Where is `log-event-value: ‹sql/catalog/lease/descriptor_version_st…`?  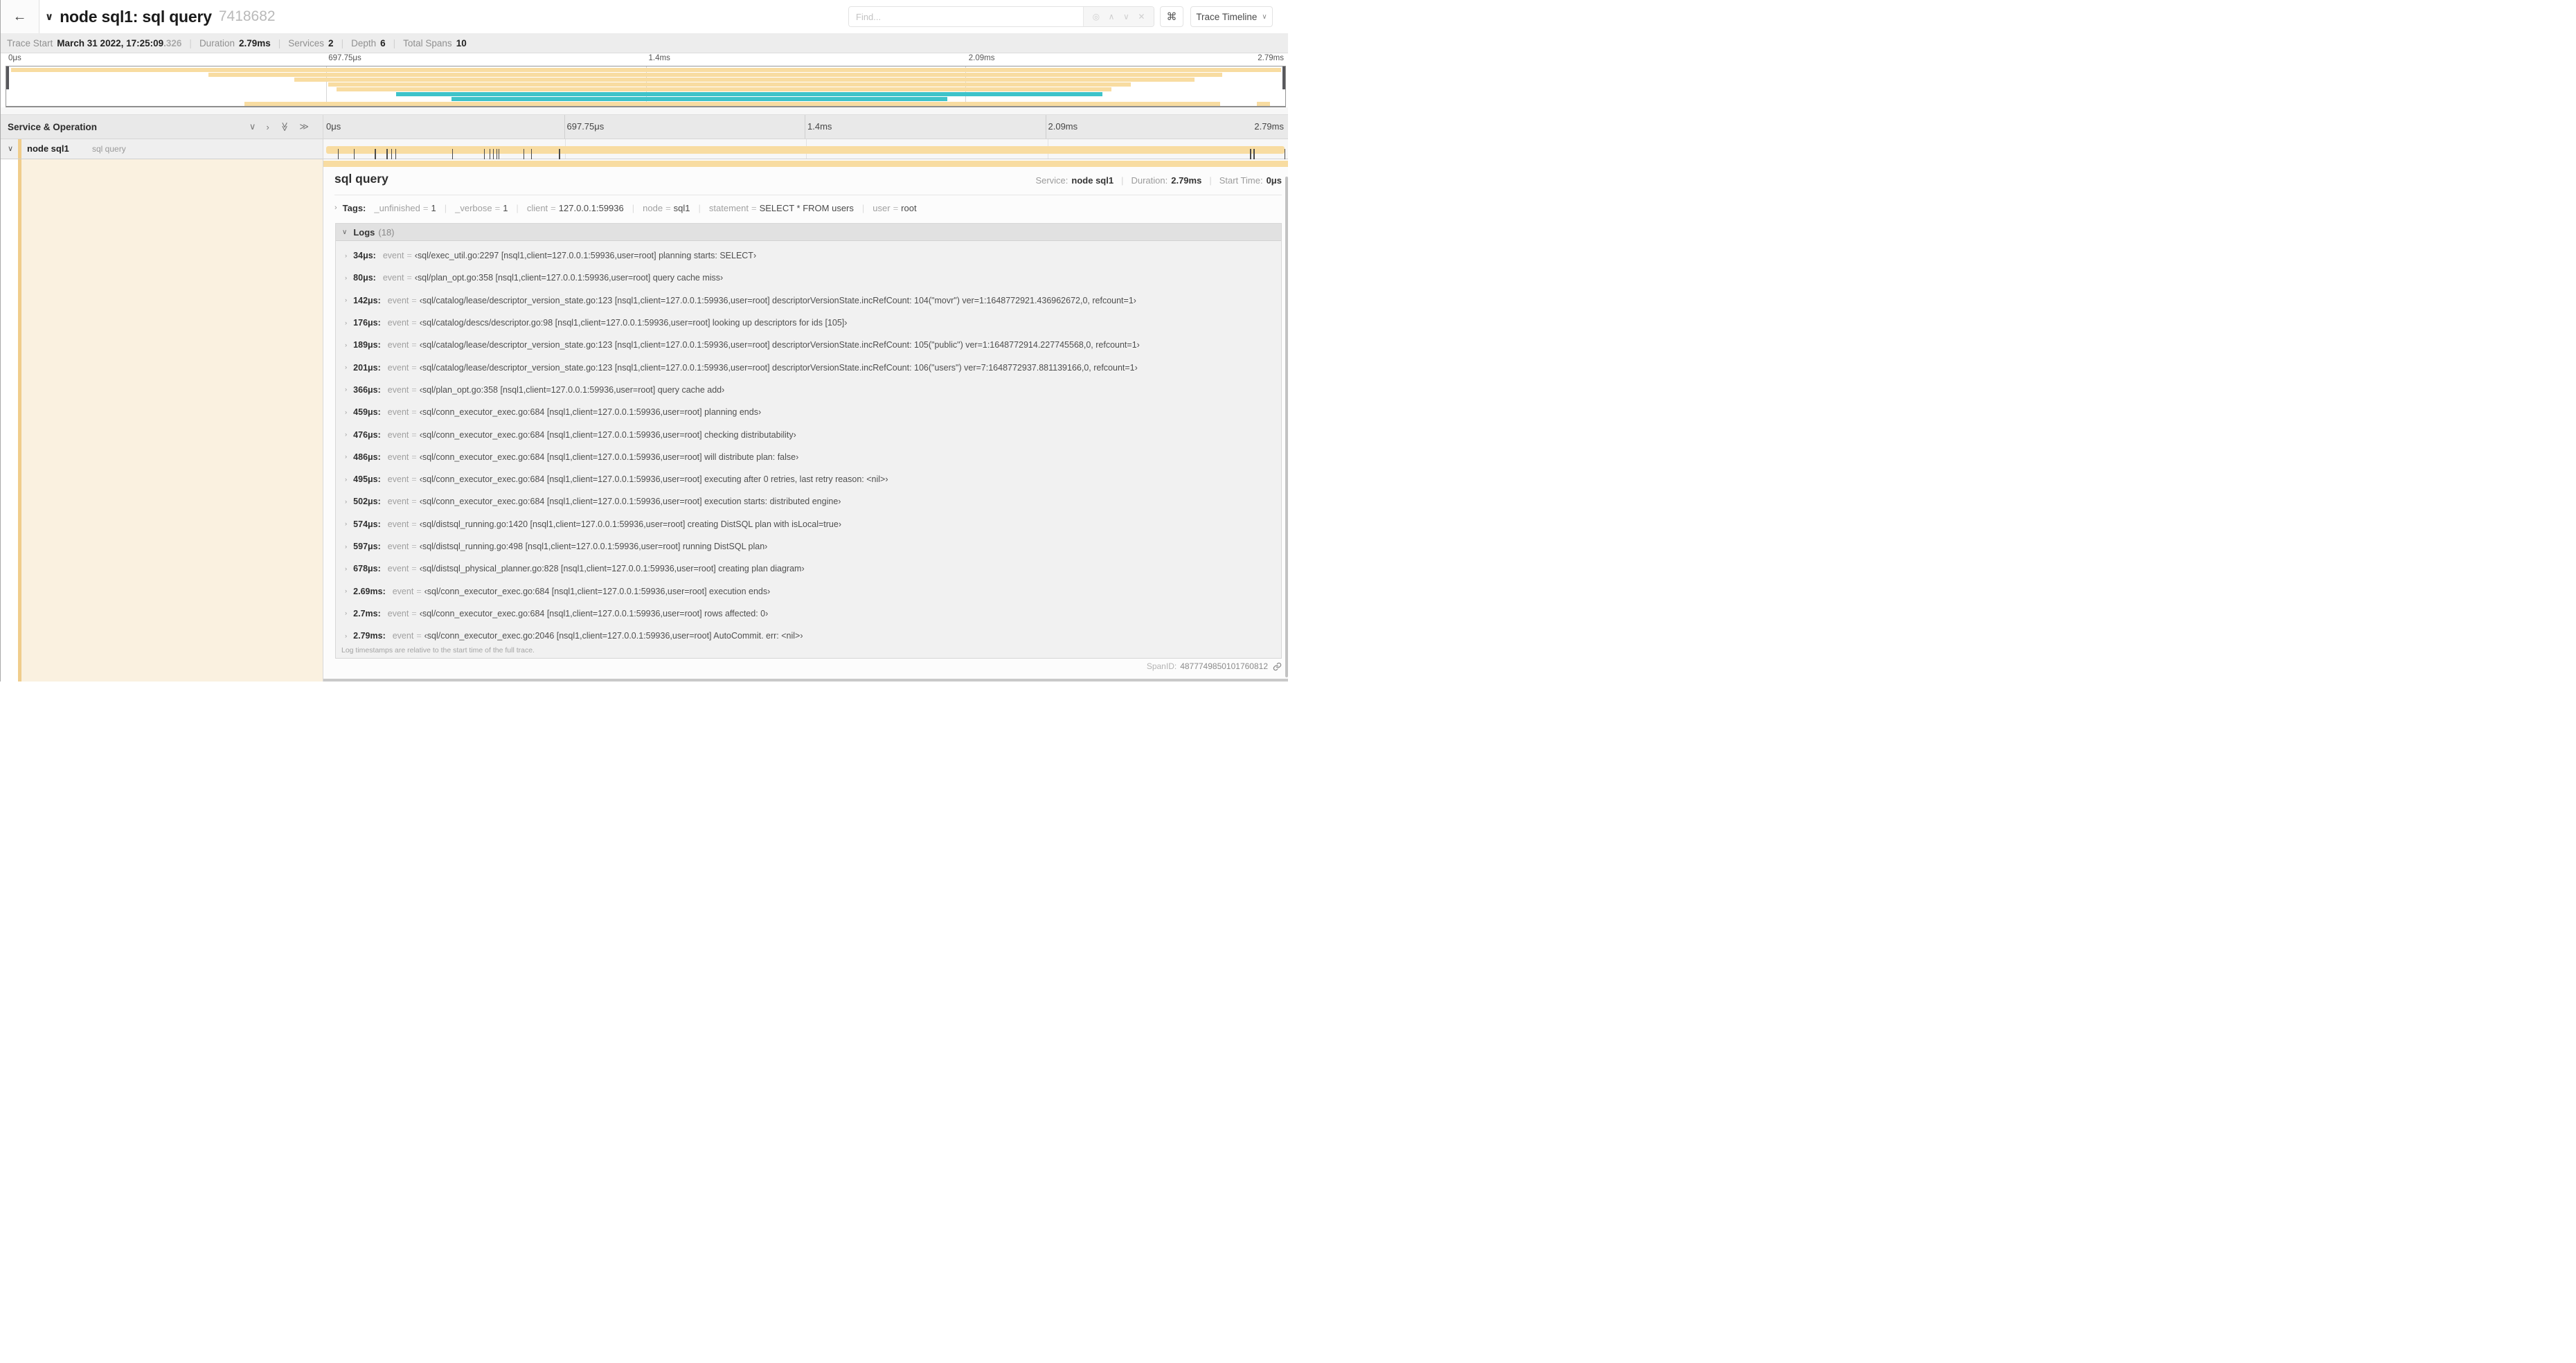 log-event-value: ‹sql/catalog/lease/descriptor_version_st… is located at coordinates (778, 368).